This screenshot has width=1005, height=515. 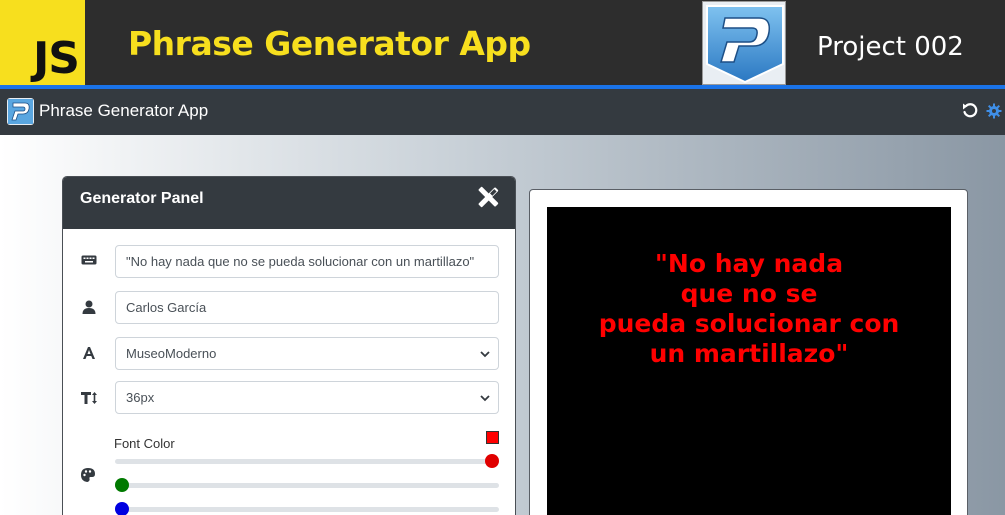 I want to click on font-size-value: 36px, so click(x=140, y=397).